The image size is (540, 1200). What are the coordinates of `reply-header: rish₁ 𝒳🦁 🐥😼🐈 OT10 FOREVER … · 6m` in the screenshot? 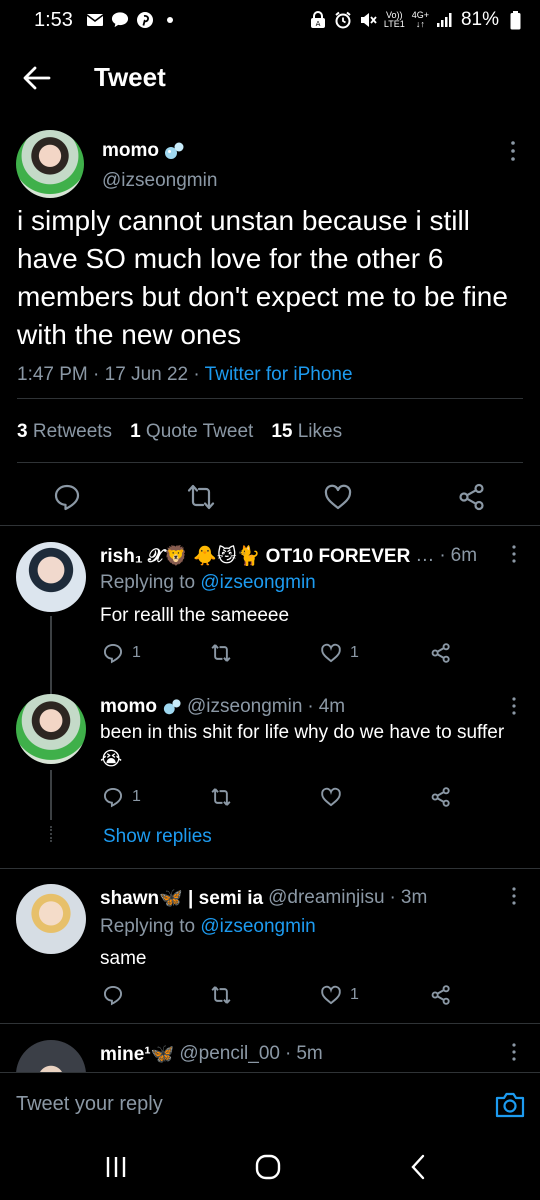 It's located at (289, 556).